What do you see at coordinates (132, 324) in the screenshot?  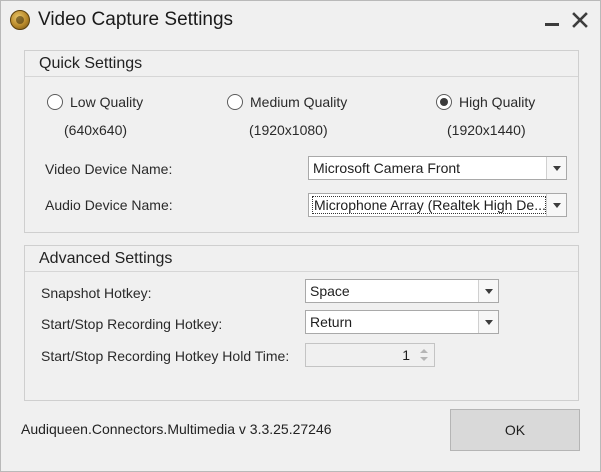 I see `record-hotkey-label: Start/Stop Recording Hotkey:` at bounding box center [132, 324].